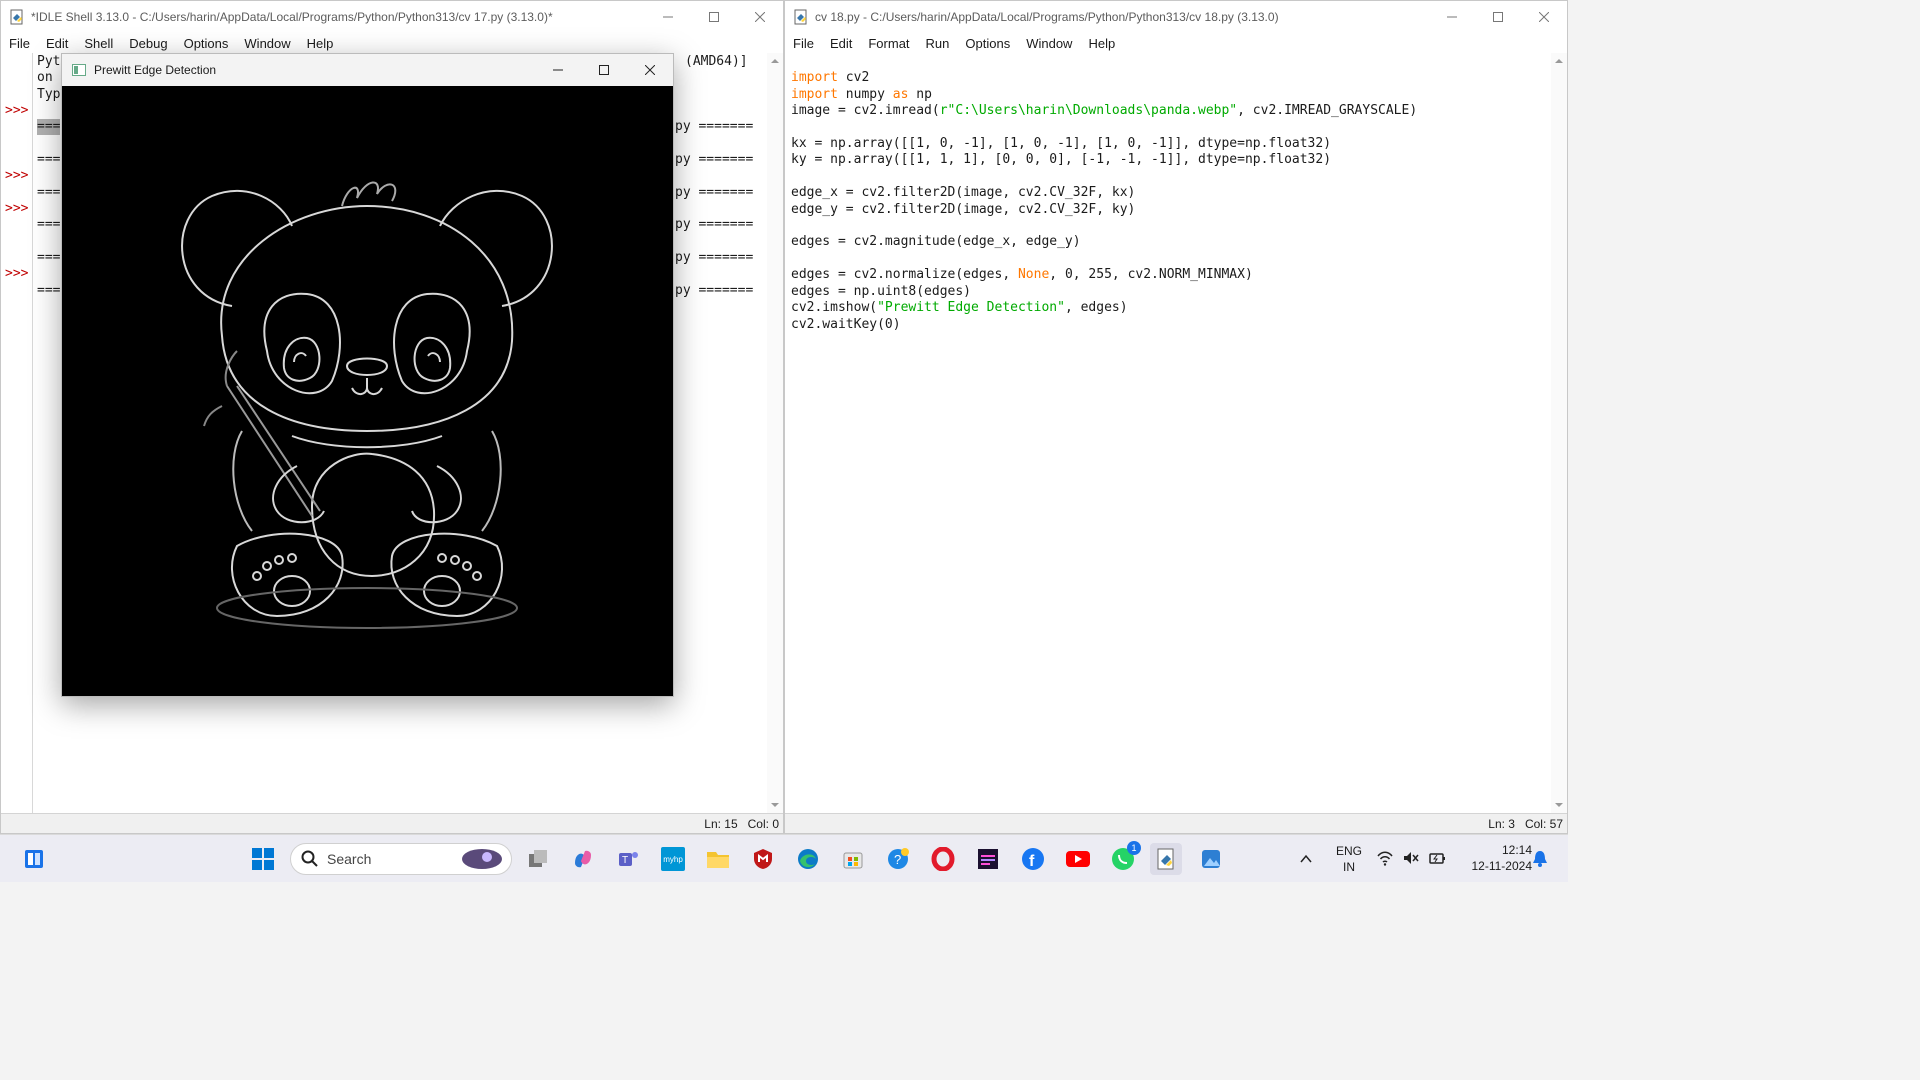 The height and width of the screenshot is (1080, 1920). I want to click on shell-statusbar: Ln: 15 Col: 0, so click(392, 823).